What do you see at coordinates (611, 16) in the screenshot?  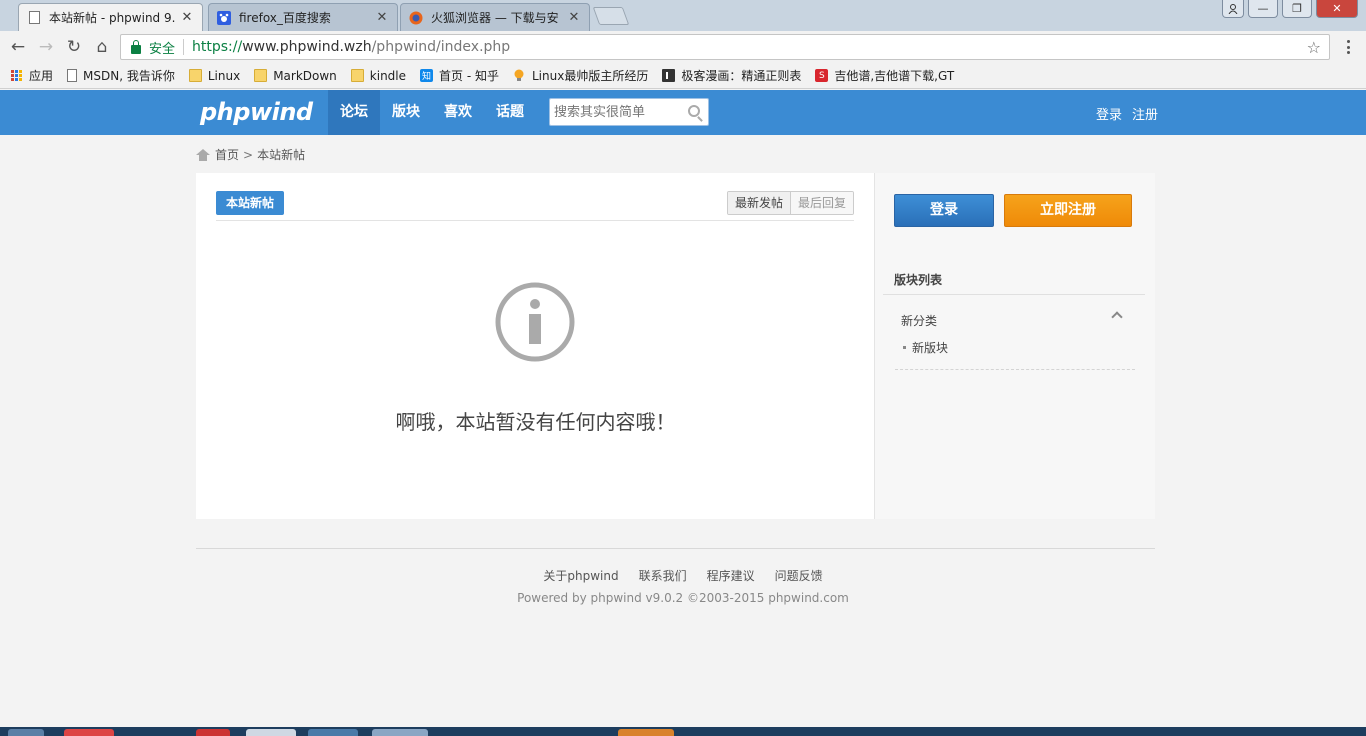 I see `new-tab-button` at bounding box center [611, 16].